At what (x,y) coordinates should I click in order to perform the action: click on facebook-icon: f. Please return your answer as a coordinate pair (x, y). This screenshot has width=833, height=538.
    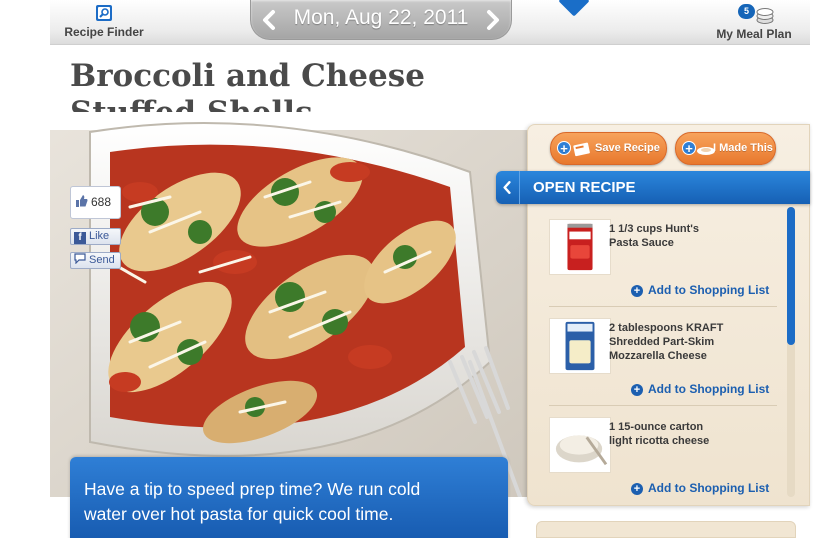
    Looking at the image, I should click on (80, 238).